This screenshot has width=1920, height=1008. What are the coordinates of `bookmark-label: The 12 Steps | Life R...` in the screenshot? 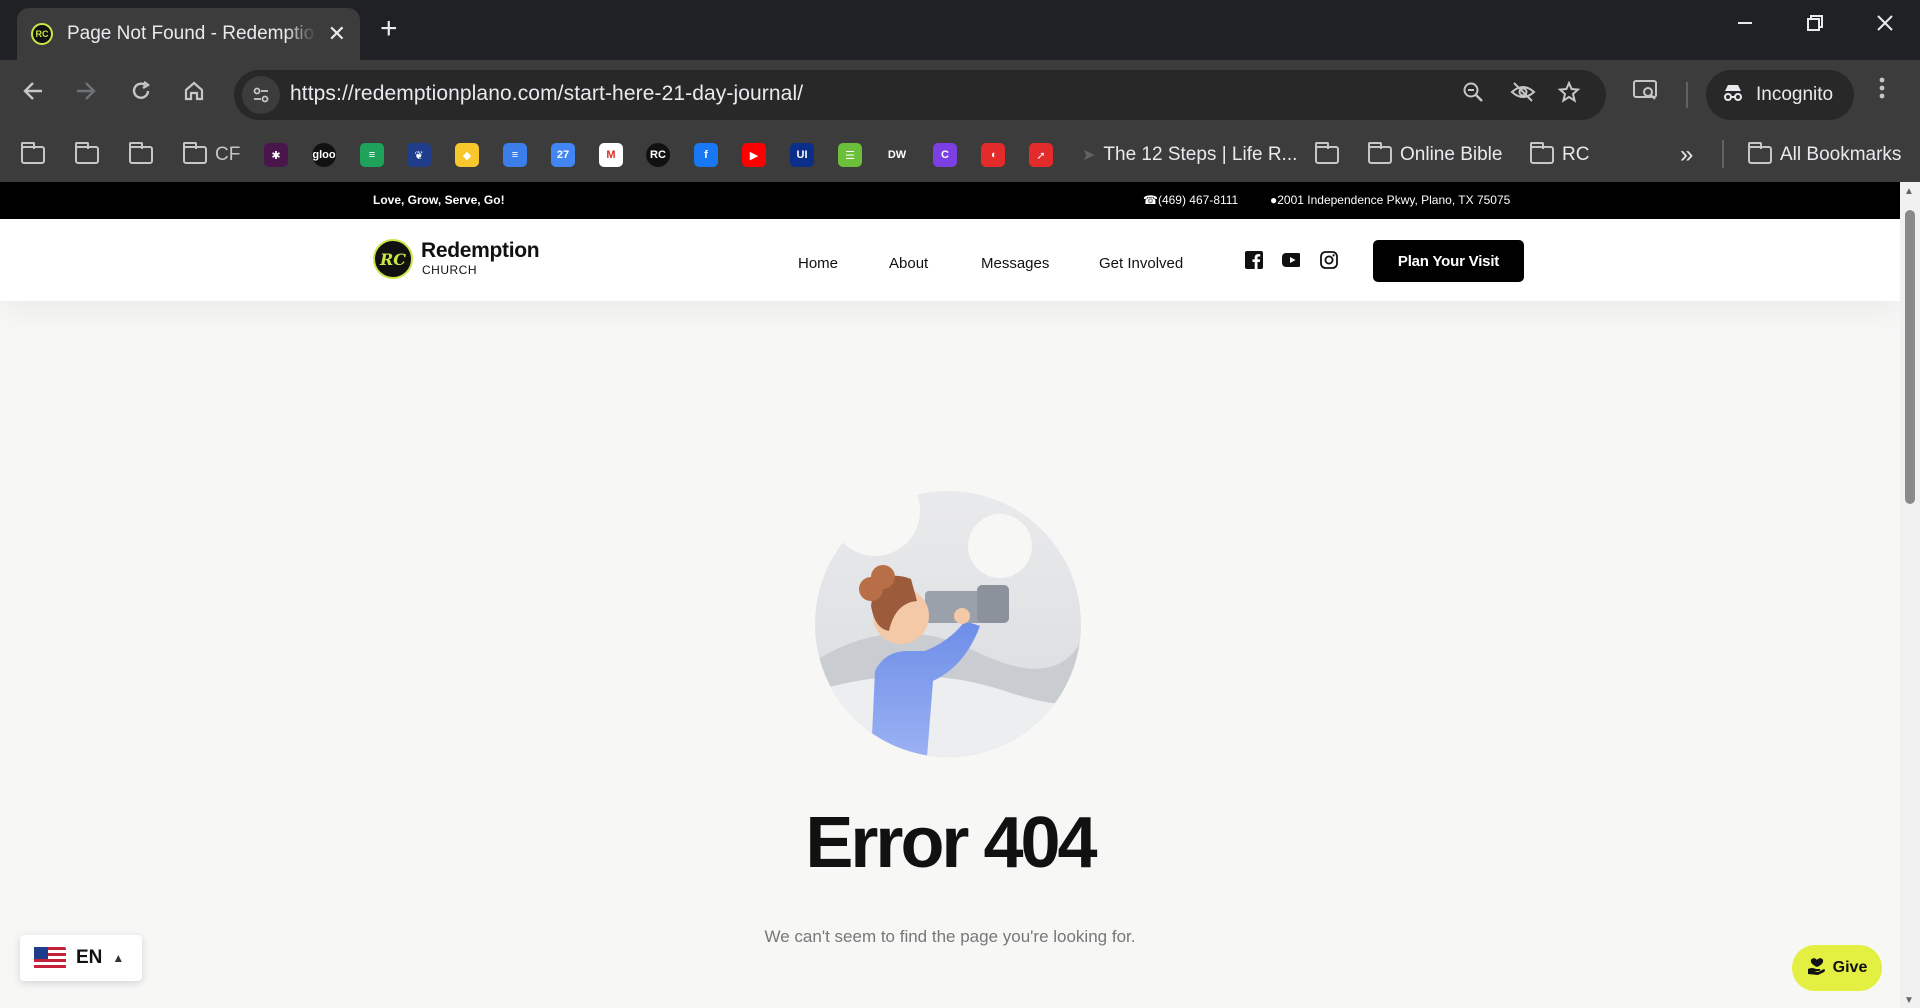 It's located at (1200, 154).